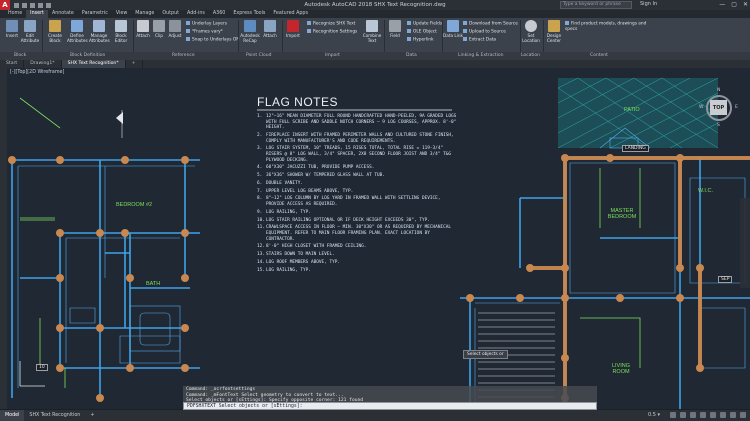 The height and width of the screenshot is (421, 750). What do you see at coordinates (420, 40) in the screenshot?
I see `hyperlink-button: Hyperlink` at bounding box center [420, 40].